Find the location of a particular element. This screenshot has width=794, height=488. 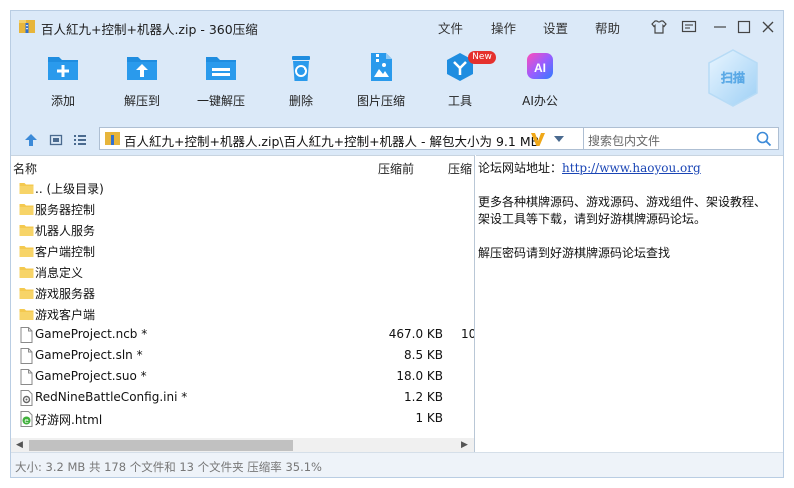

ai-icon-text: AI is located at coordinates (540, 68).